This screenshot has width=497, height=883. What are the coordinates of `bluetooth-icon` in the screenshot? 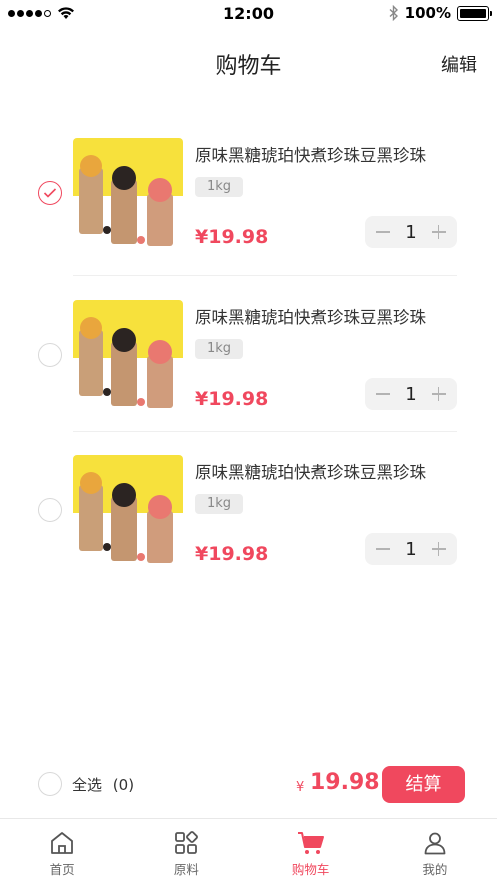 It's located at (393, 13).